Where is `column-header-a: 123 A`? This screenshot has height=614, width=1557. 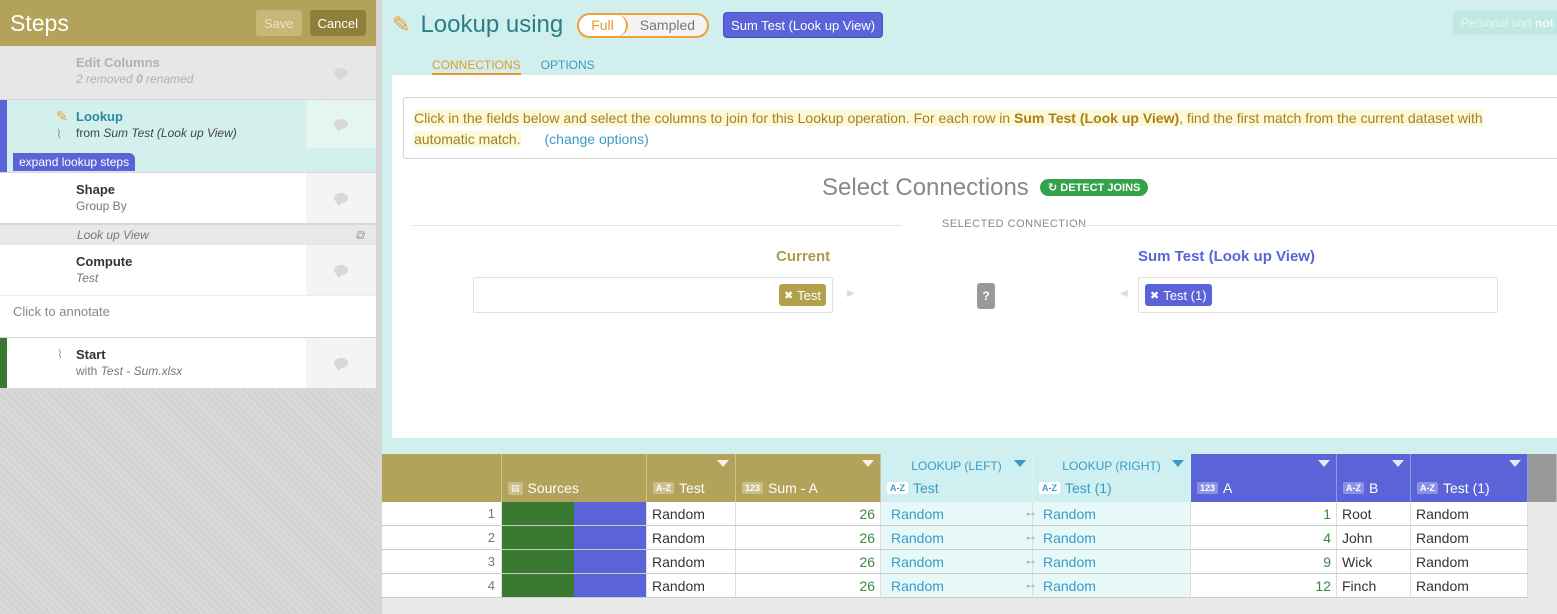 column-header-a: 123 A is located at coordinates (1264, 478).